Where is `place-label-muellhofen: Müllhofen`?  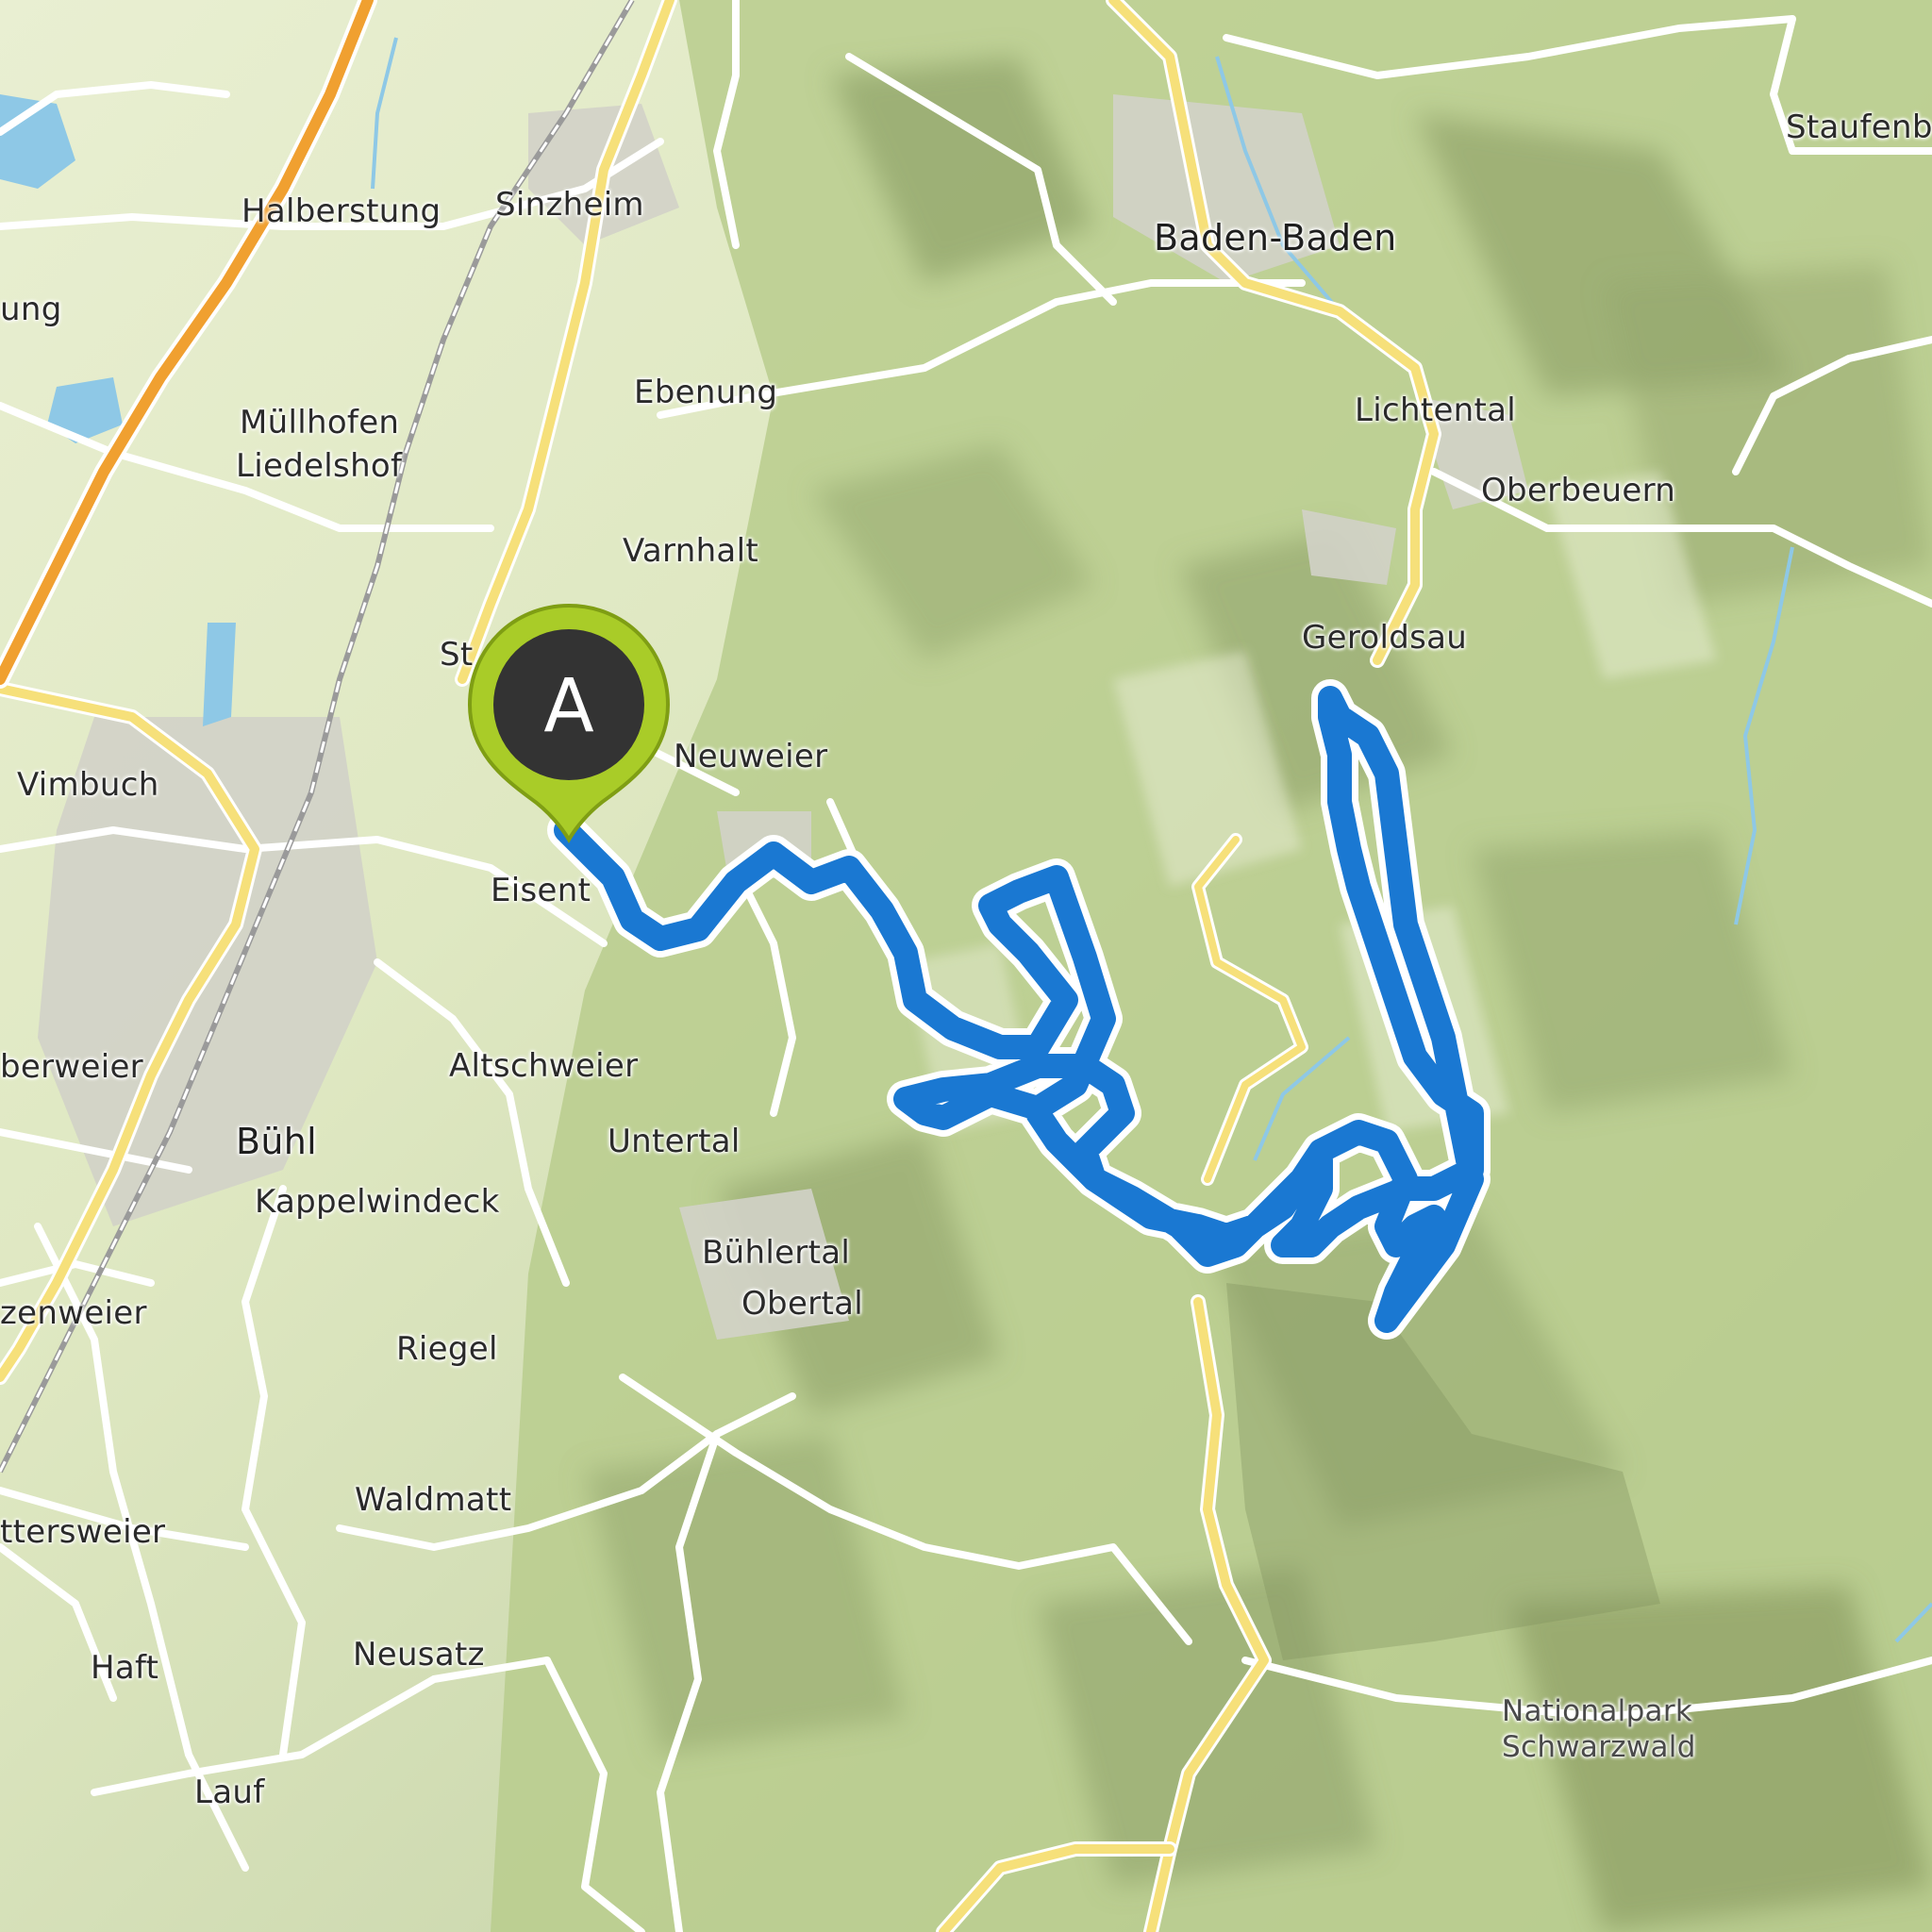 place-label-muellhofen: Müllhofen is located at coordinates (320, 423).